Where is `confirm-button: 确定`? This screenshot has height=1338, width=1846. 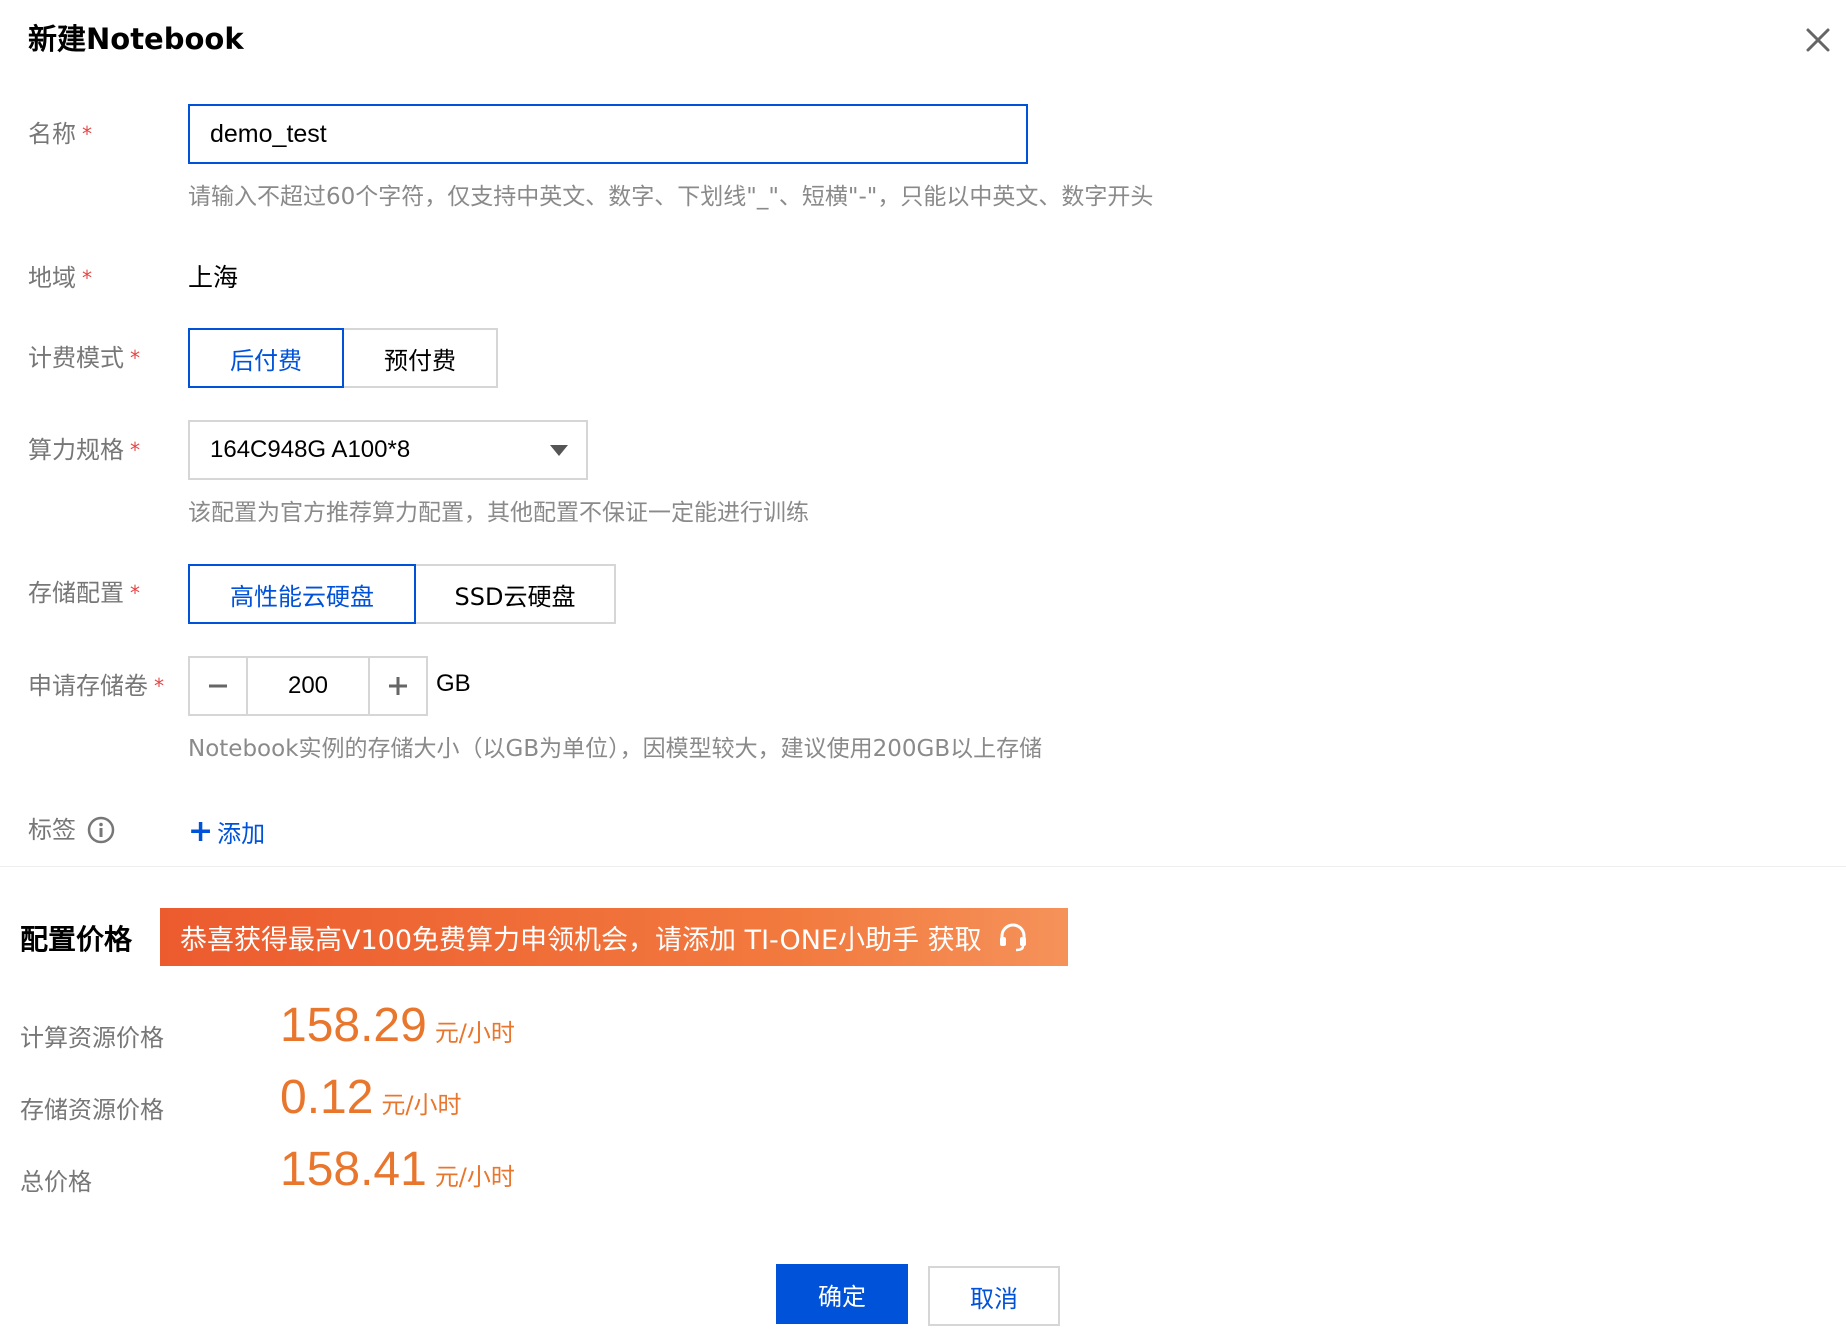
confirm-button: 确定 is located at coordinates (842, 1294).